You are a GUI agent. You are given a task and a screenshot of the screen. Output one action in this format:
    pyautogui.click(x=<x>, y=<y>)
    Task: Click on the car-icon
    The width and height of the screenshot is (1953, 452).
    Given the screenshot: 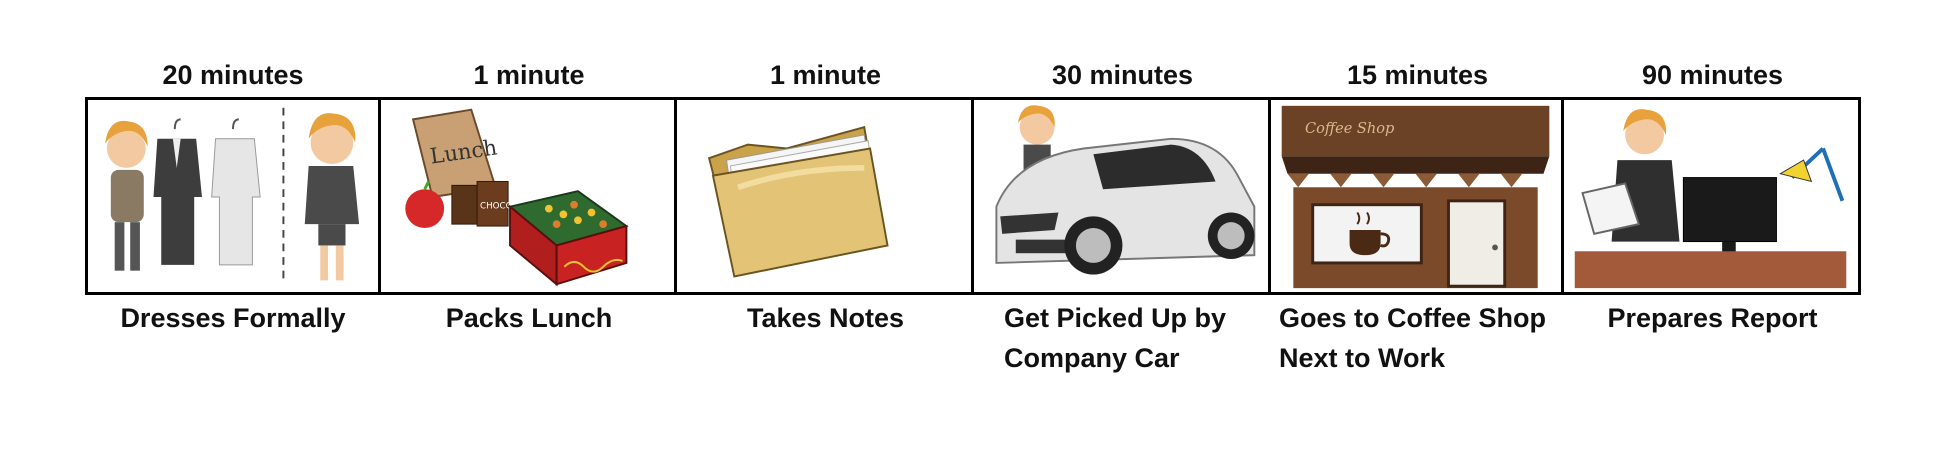 What is the action you would take?
    pyautogui.click(x=1125, y=190)
    